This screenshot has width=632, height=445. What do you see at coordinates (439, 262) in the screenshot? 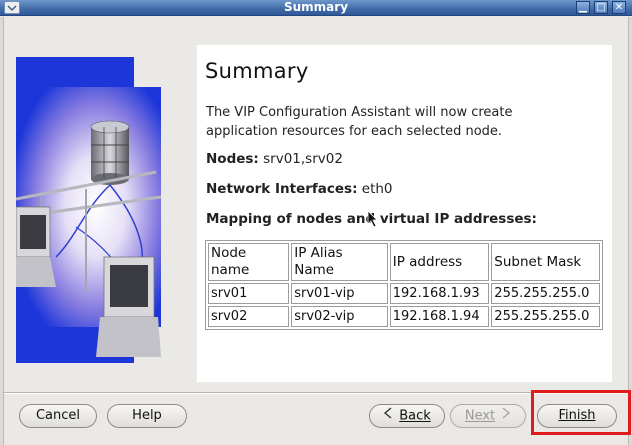
I see `column-header-ip: IP address` at bounding box center [439, 262].